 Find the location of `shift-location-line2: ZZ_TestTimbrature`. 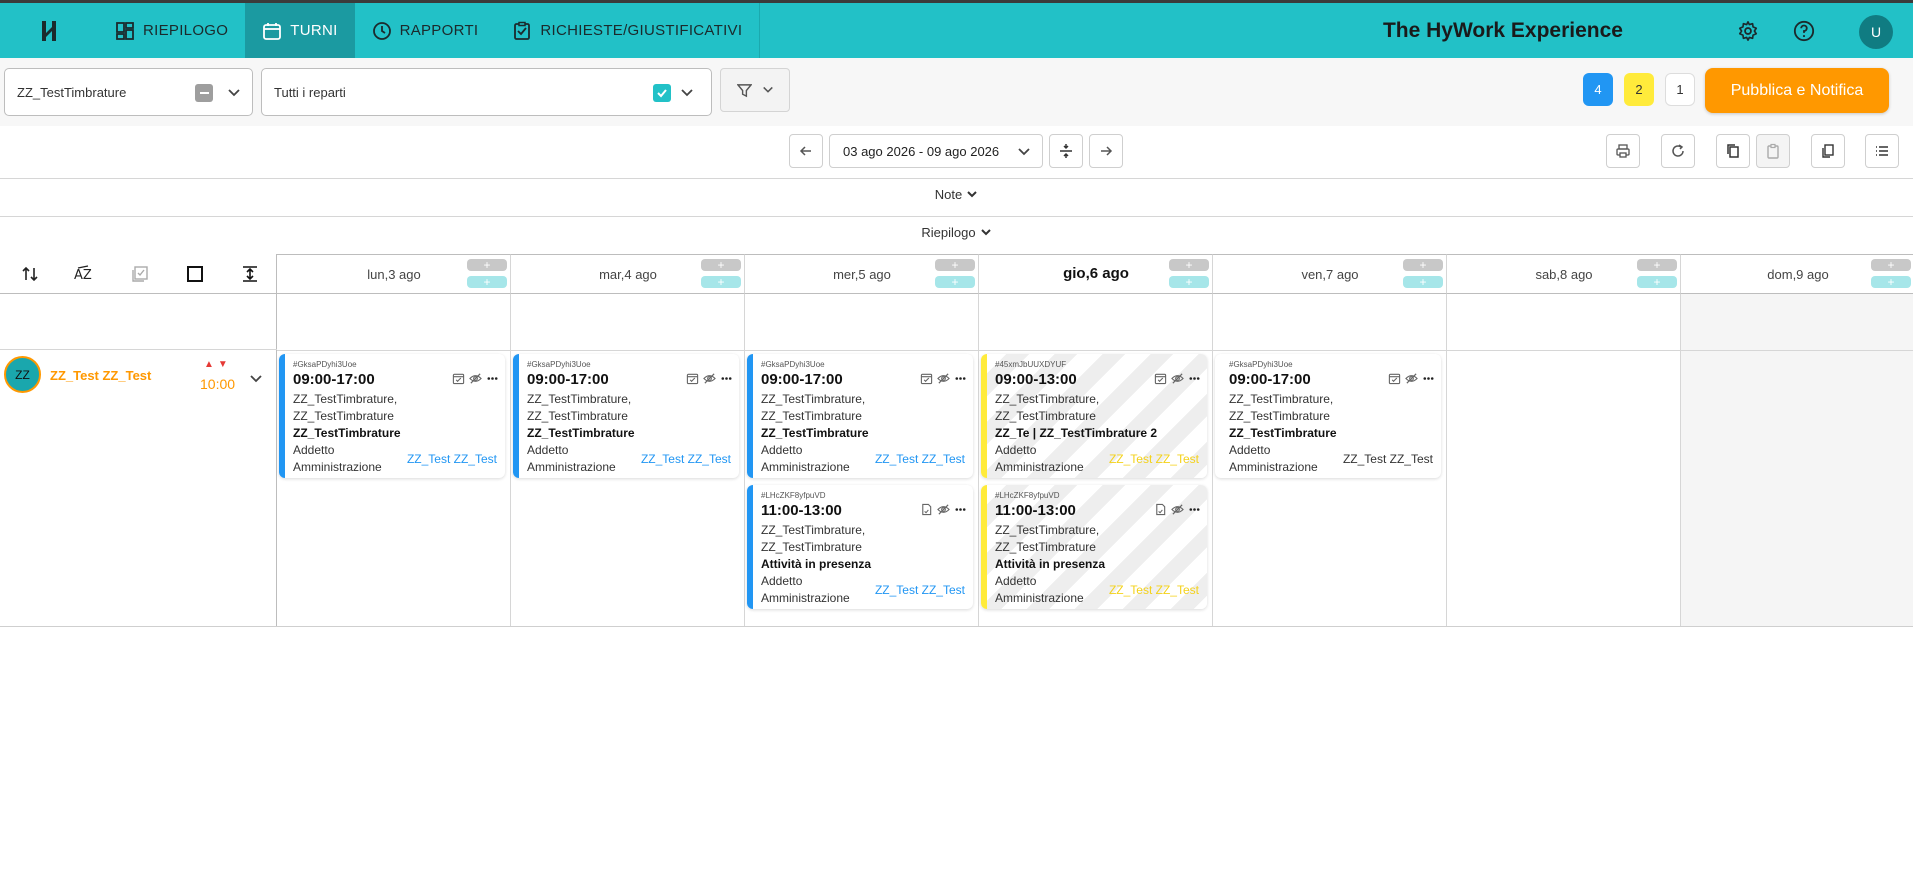

shift-location-line2: ZZ_TestTimbrature is located at coordinates (577, 416).